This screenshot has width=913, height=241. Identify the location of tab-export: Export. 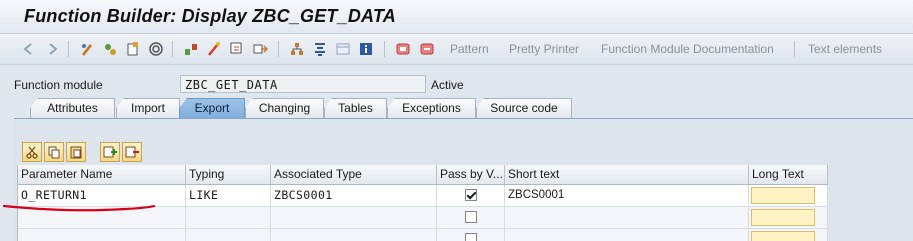
(212, 108).